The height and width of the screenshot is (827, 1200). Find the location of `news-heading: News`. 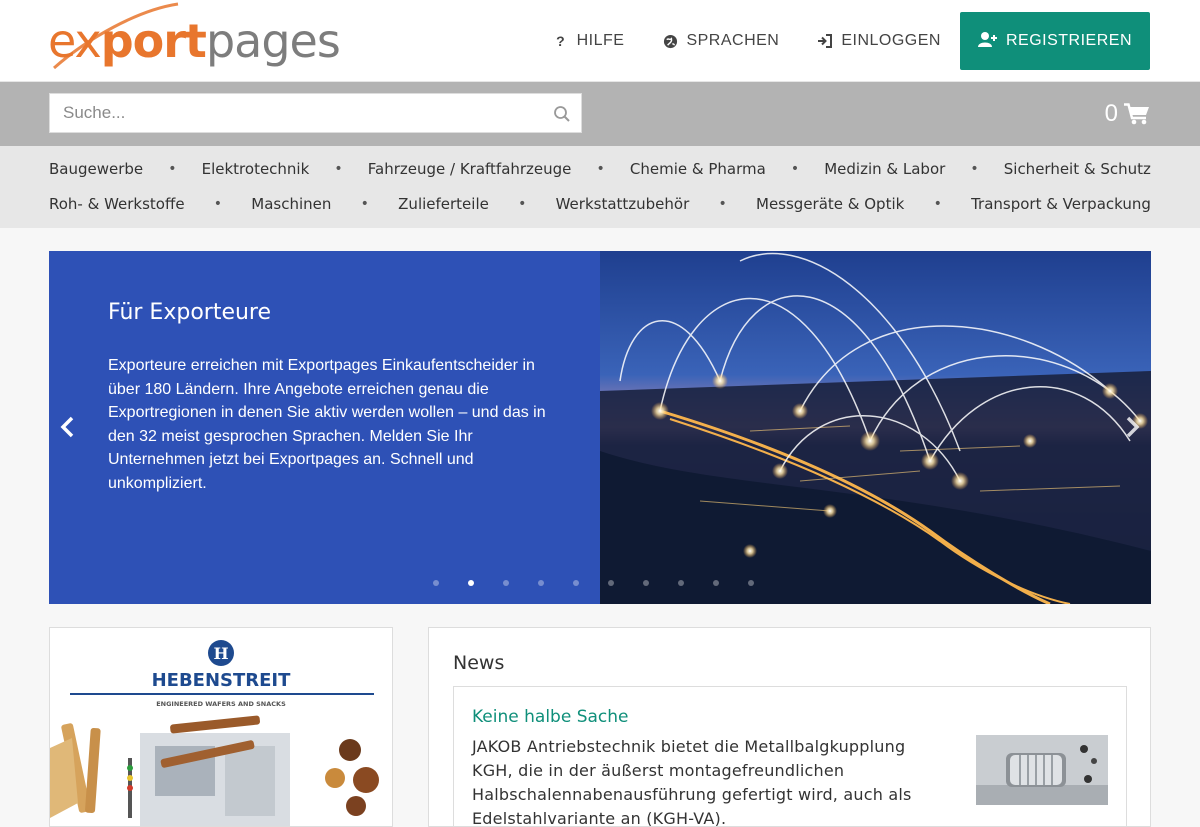

news-heading: News is located at coordinates (479, 663).